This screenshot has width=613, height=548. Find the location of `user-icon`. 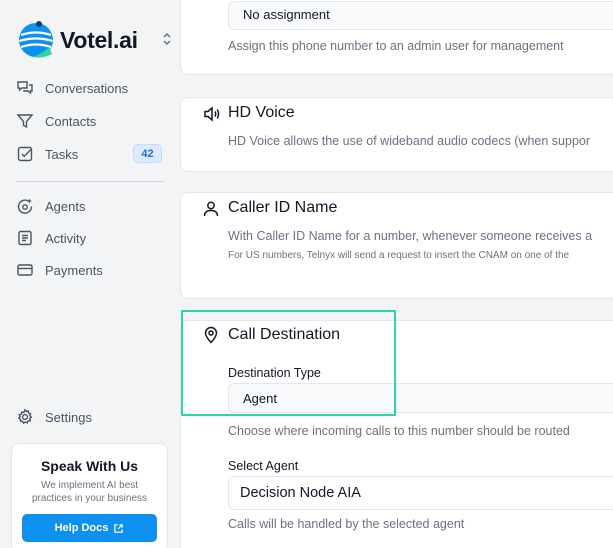

user-icon is located at coordinates (211, 209).